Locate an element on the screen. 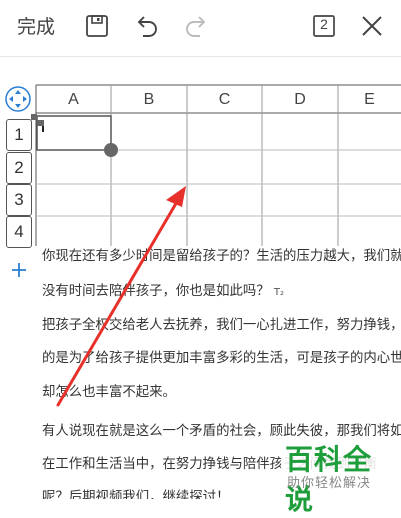 The image size is (401, 518). close-icon is located at coordinates (372, 26).